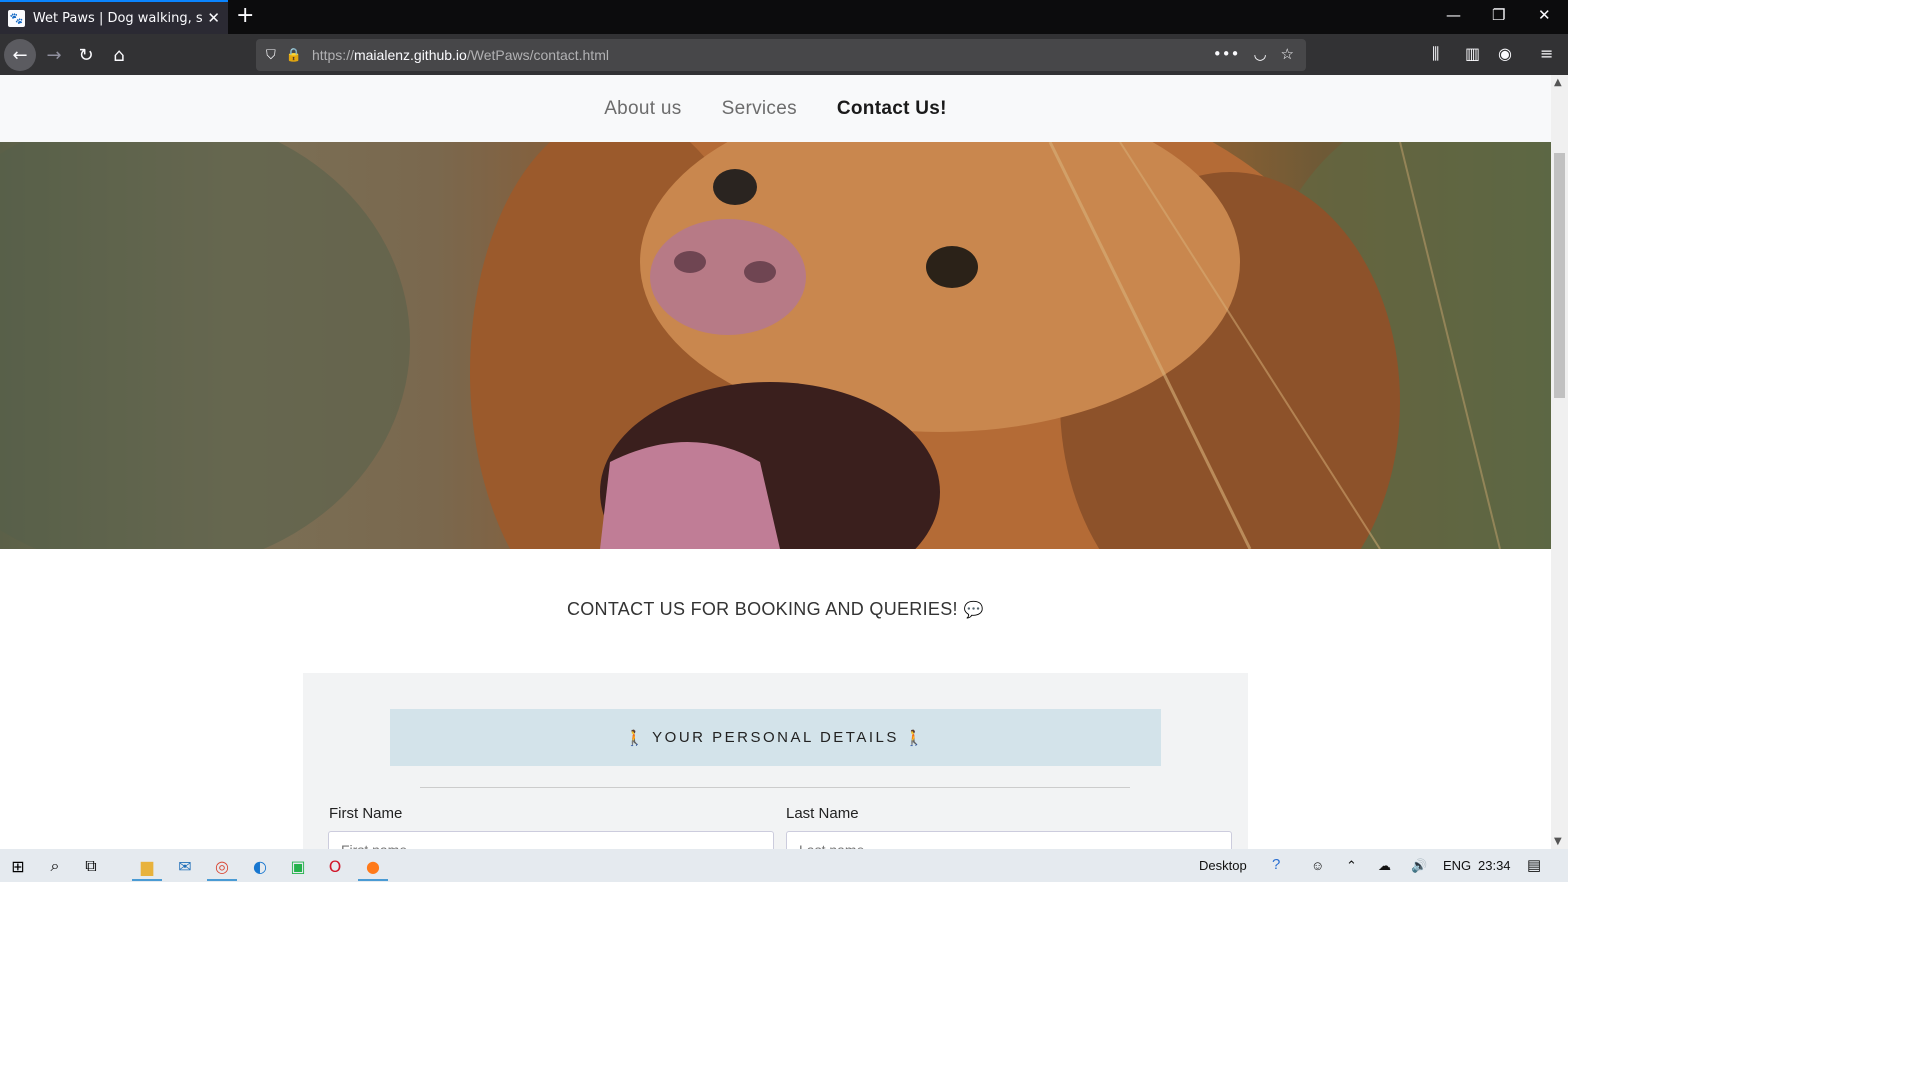 The height and width of the screenshot is (1080, 1920). What do you see at coordinates (147, 866) in the screenshot?
I see `file-explorer-icon: ▆` at bounding box center [147, 866].